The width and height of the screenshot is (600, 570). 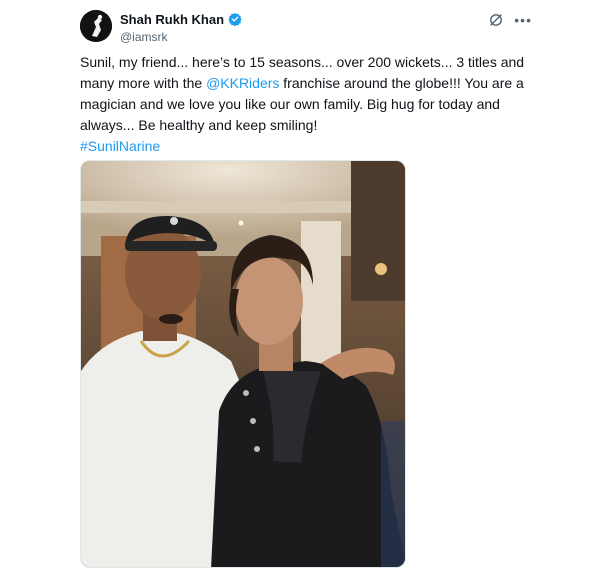 What do you see at coordinates (496, 20) in the screenshot?
I see `grok-icon` at bounding box center [496, 20].